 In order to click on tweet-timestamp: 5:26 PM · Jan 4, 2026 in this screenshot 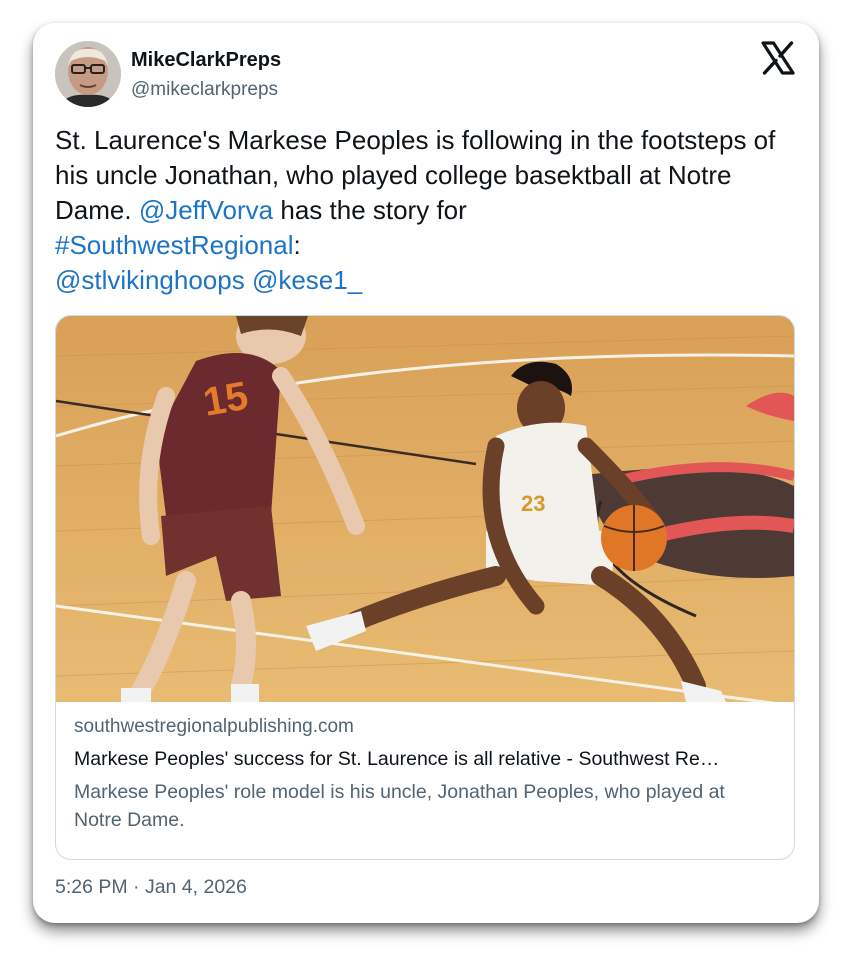, I will do `click(151, 887)`.